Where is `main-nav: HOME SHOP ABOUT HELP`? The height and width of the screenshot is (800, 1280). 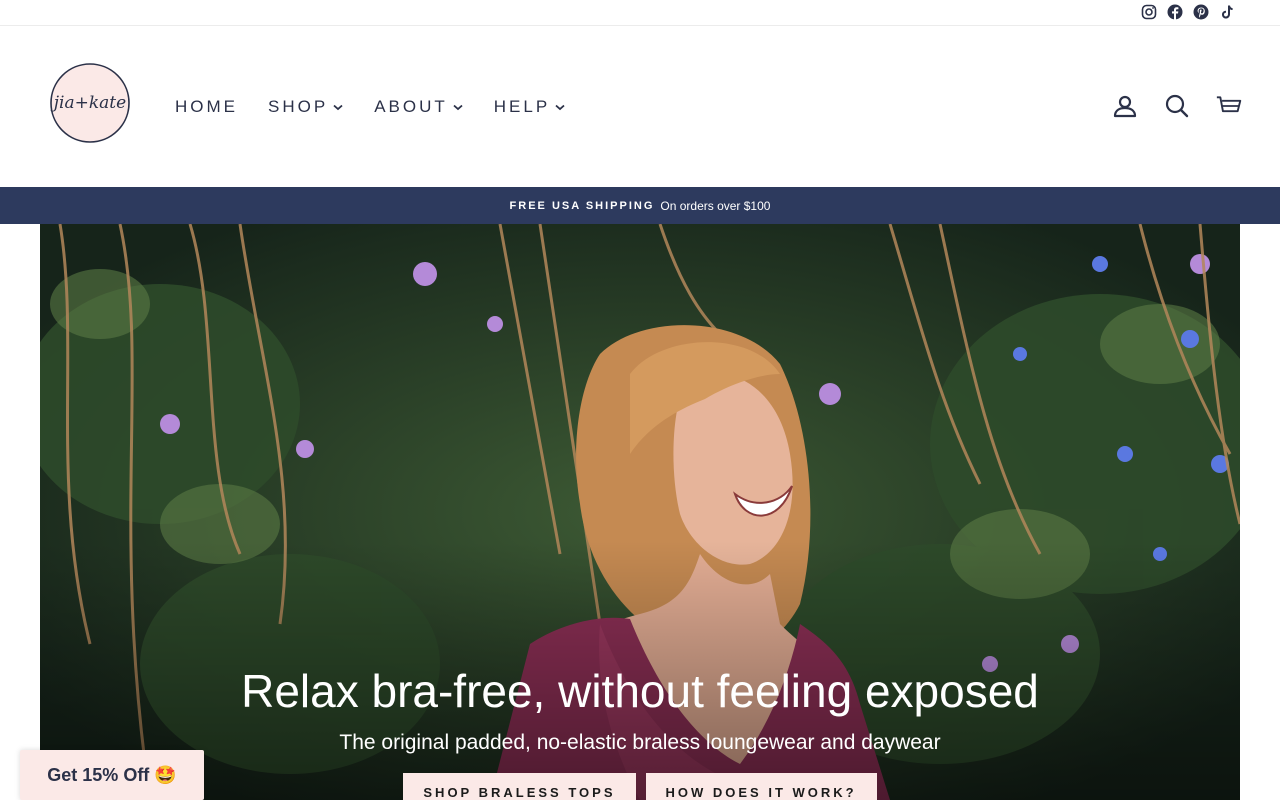 main-nav: HOME SHOP ABOUT HELP is located at coordinates (385, 107).